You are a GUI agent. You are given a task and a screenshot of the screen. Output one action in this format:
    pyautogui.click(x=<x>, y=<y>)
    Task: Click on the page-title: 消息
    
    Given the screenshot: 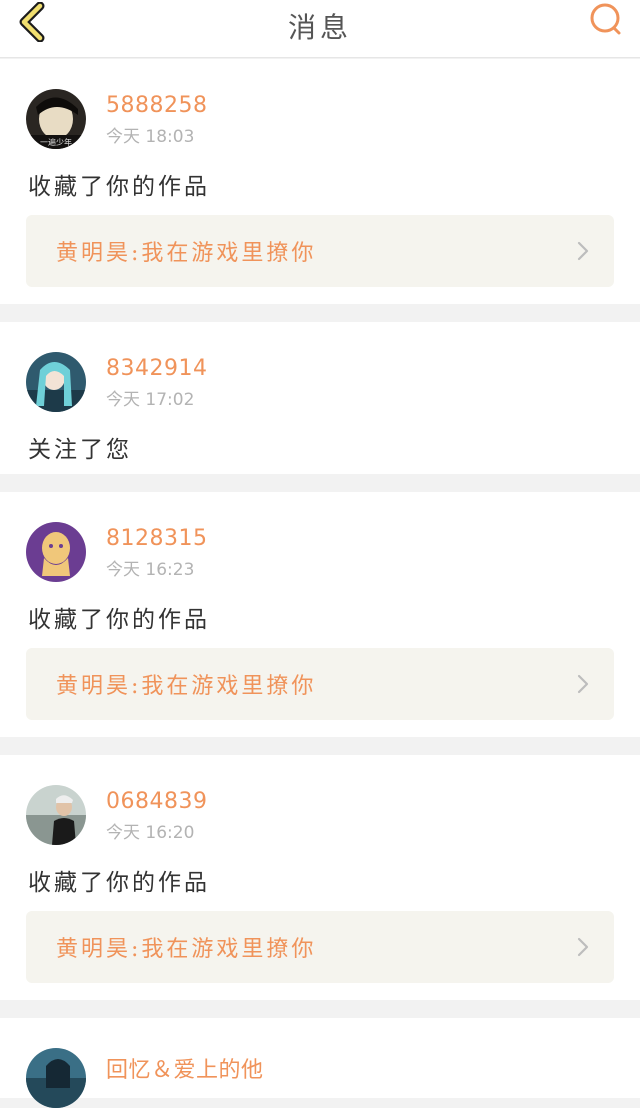 What is the action you would take?
    pyautogui.click(x=319, y=27)
    